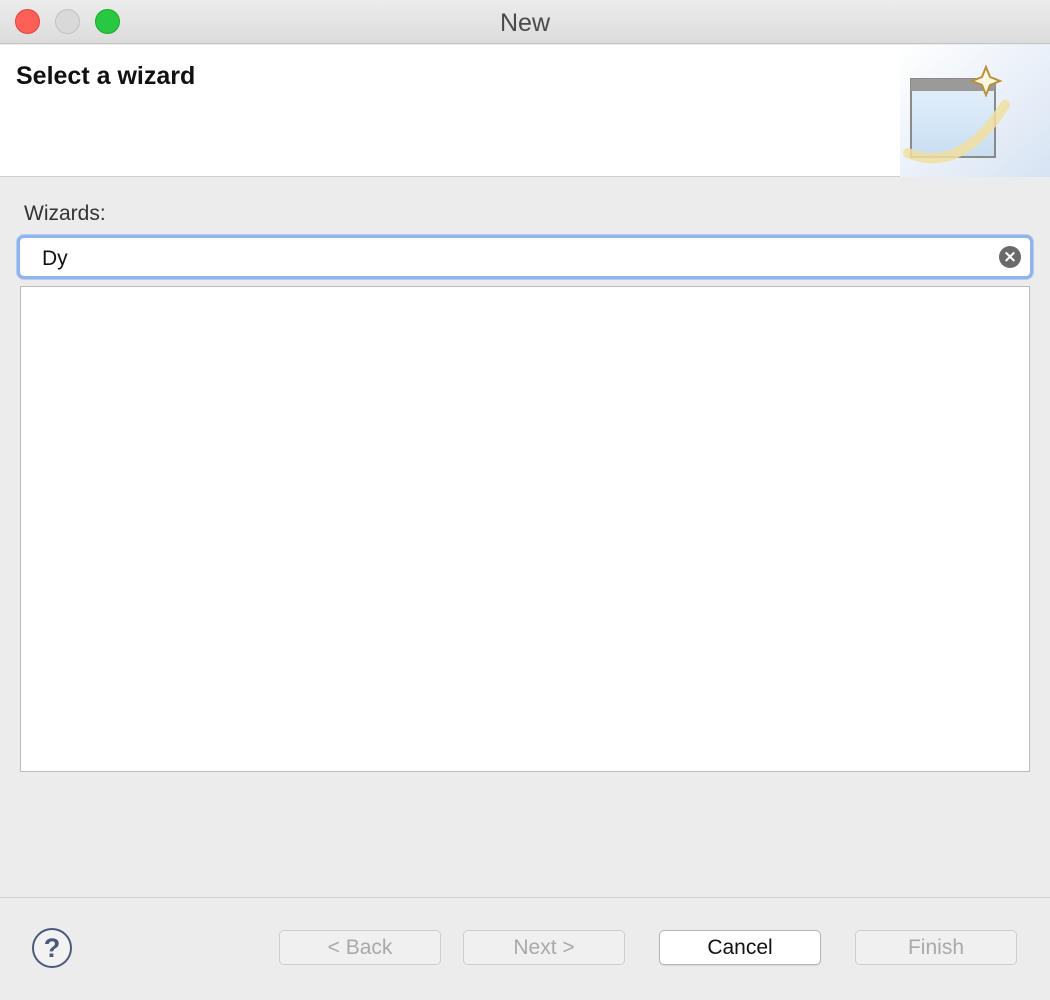  What do you see at coordinates (975, 111) in the screenshot?
I see `new-wizard-banner-icon` at bounding box center [975, 111].